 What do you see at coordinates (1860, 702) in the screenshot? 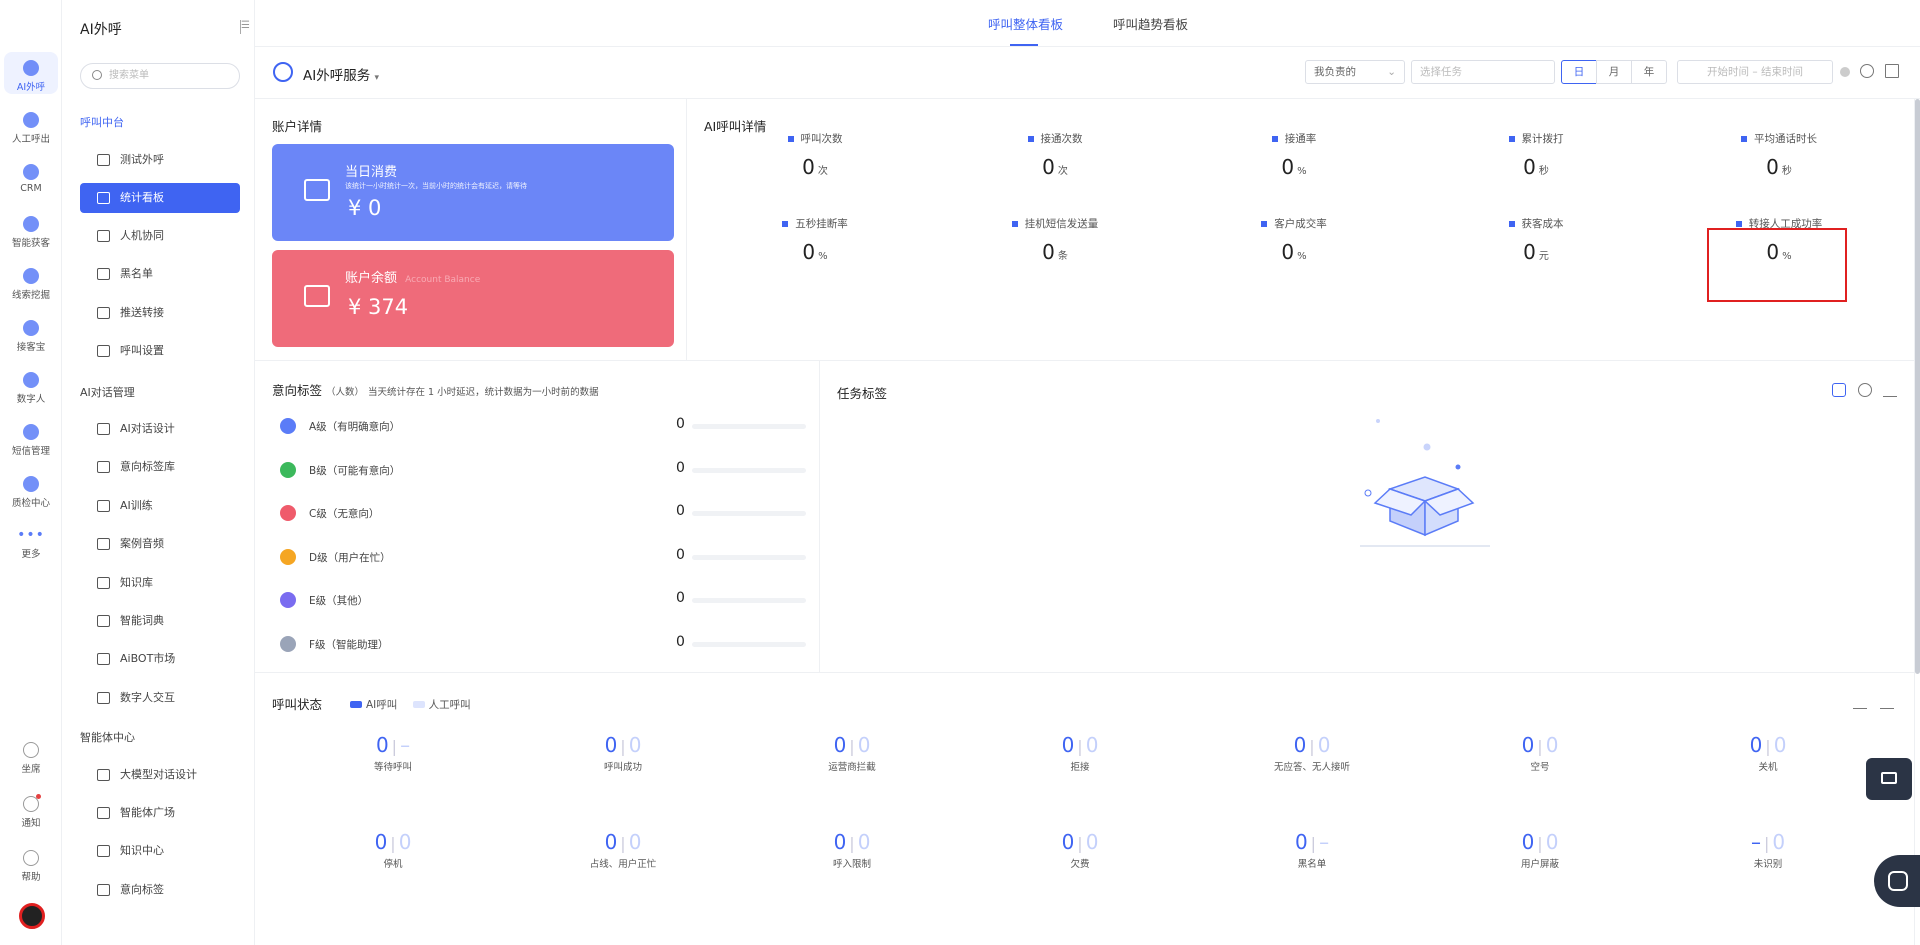
I see `sort-icon` at bounding box center [1860, 702].